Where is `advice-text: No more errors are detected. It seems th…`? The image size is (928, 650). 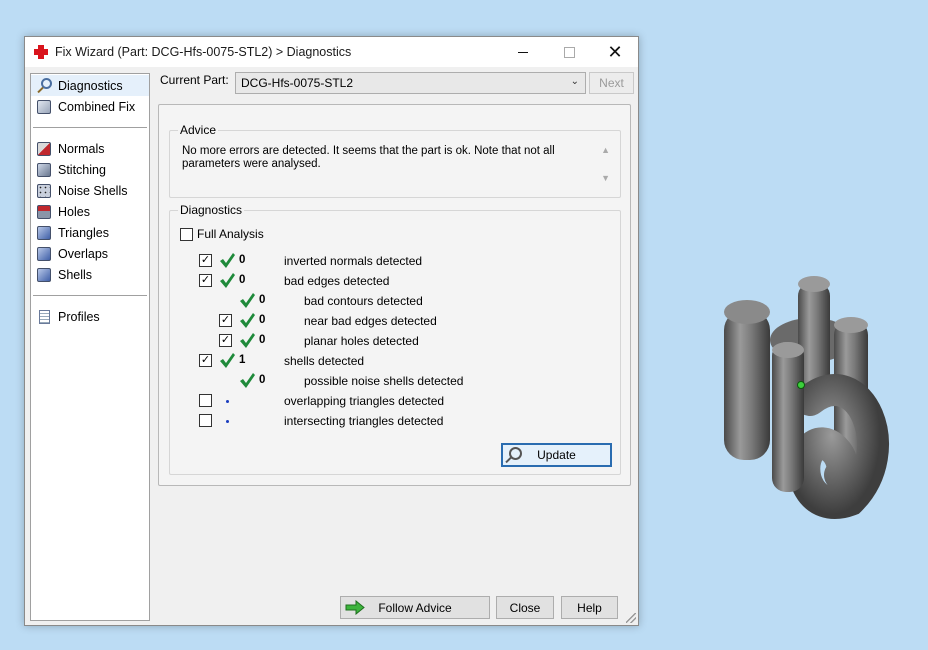 advice-text: No more errors are detected. It seems th… is located at coordinates (368, 157).